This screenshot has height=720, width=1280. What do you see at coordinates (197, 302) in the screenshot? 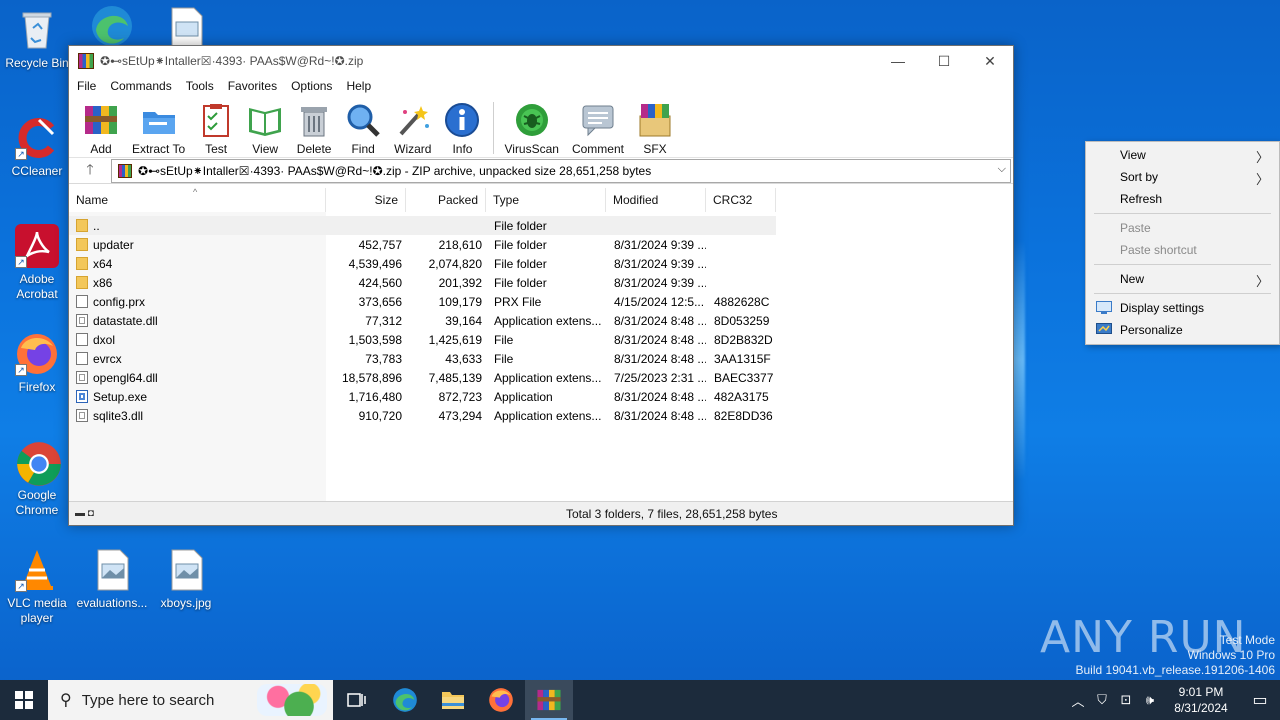
I see `file-name-cell: config.prx` at bounding box center [197, 302].